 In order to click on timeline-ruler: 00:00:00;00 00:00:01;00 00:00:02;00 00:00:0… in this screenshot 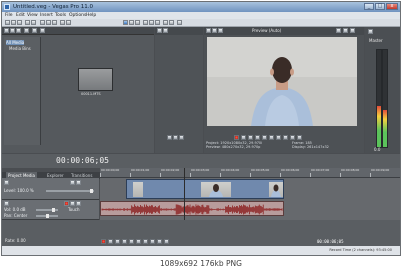, I will do `click(250, 173)`.